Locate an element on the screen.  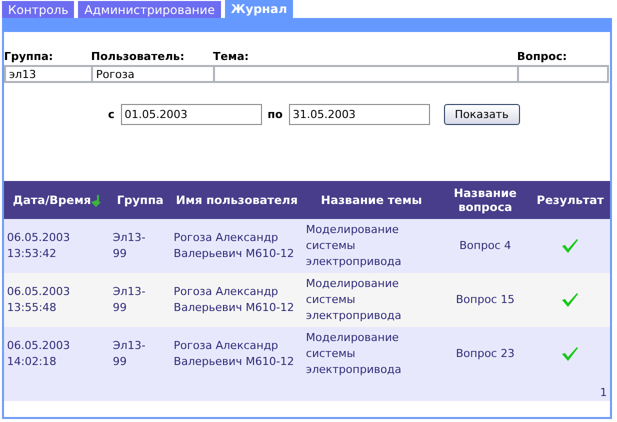
tab: Администрирование is located at coordinates (149, 9).